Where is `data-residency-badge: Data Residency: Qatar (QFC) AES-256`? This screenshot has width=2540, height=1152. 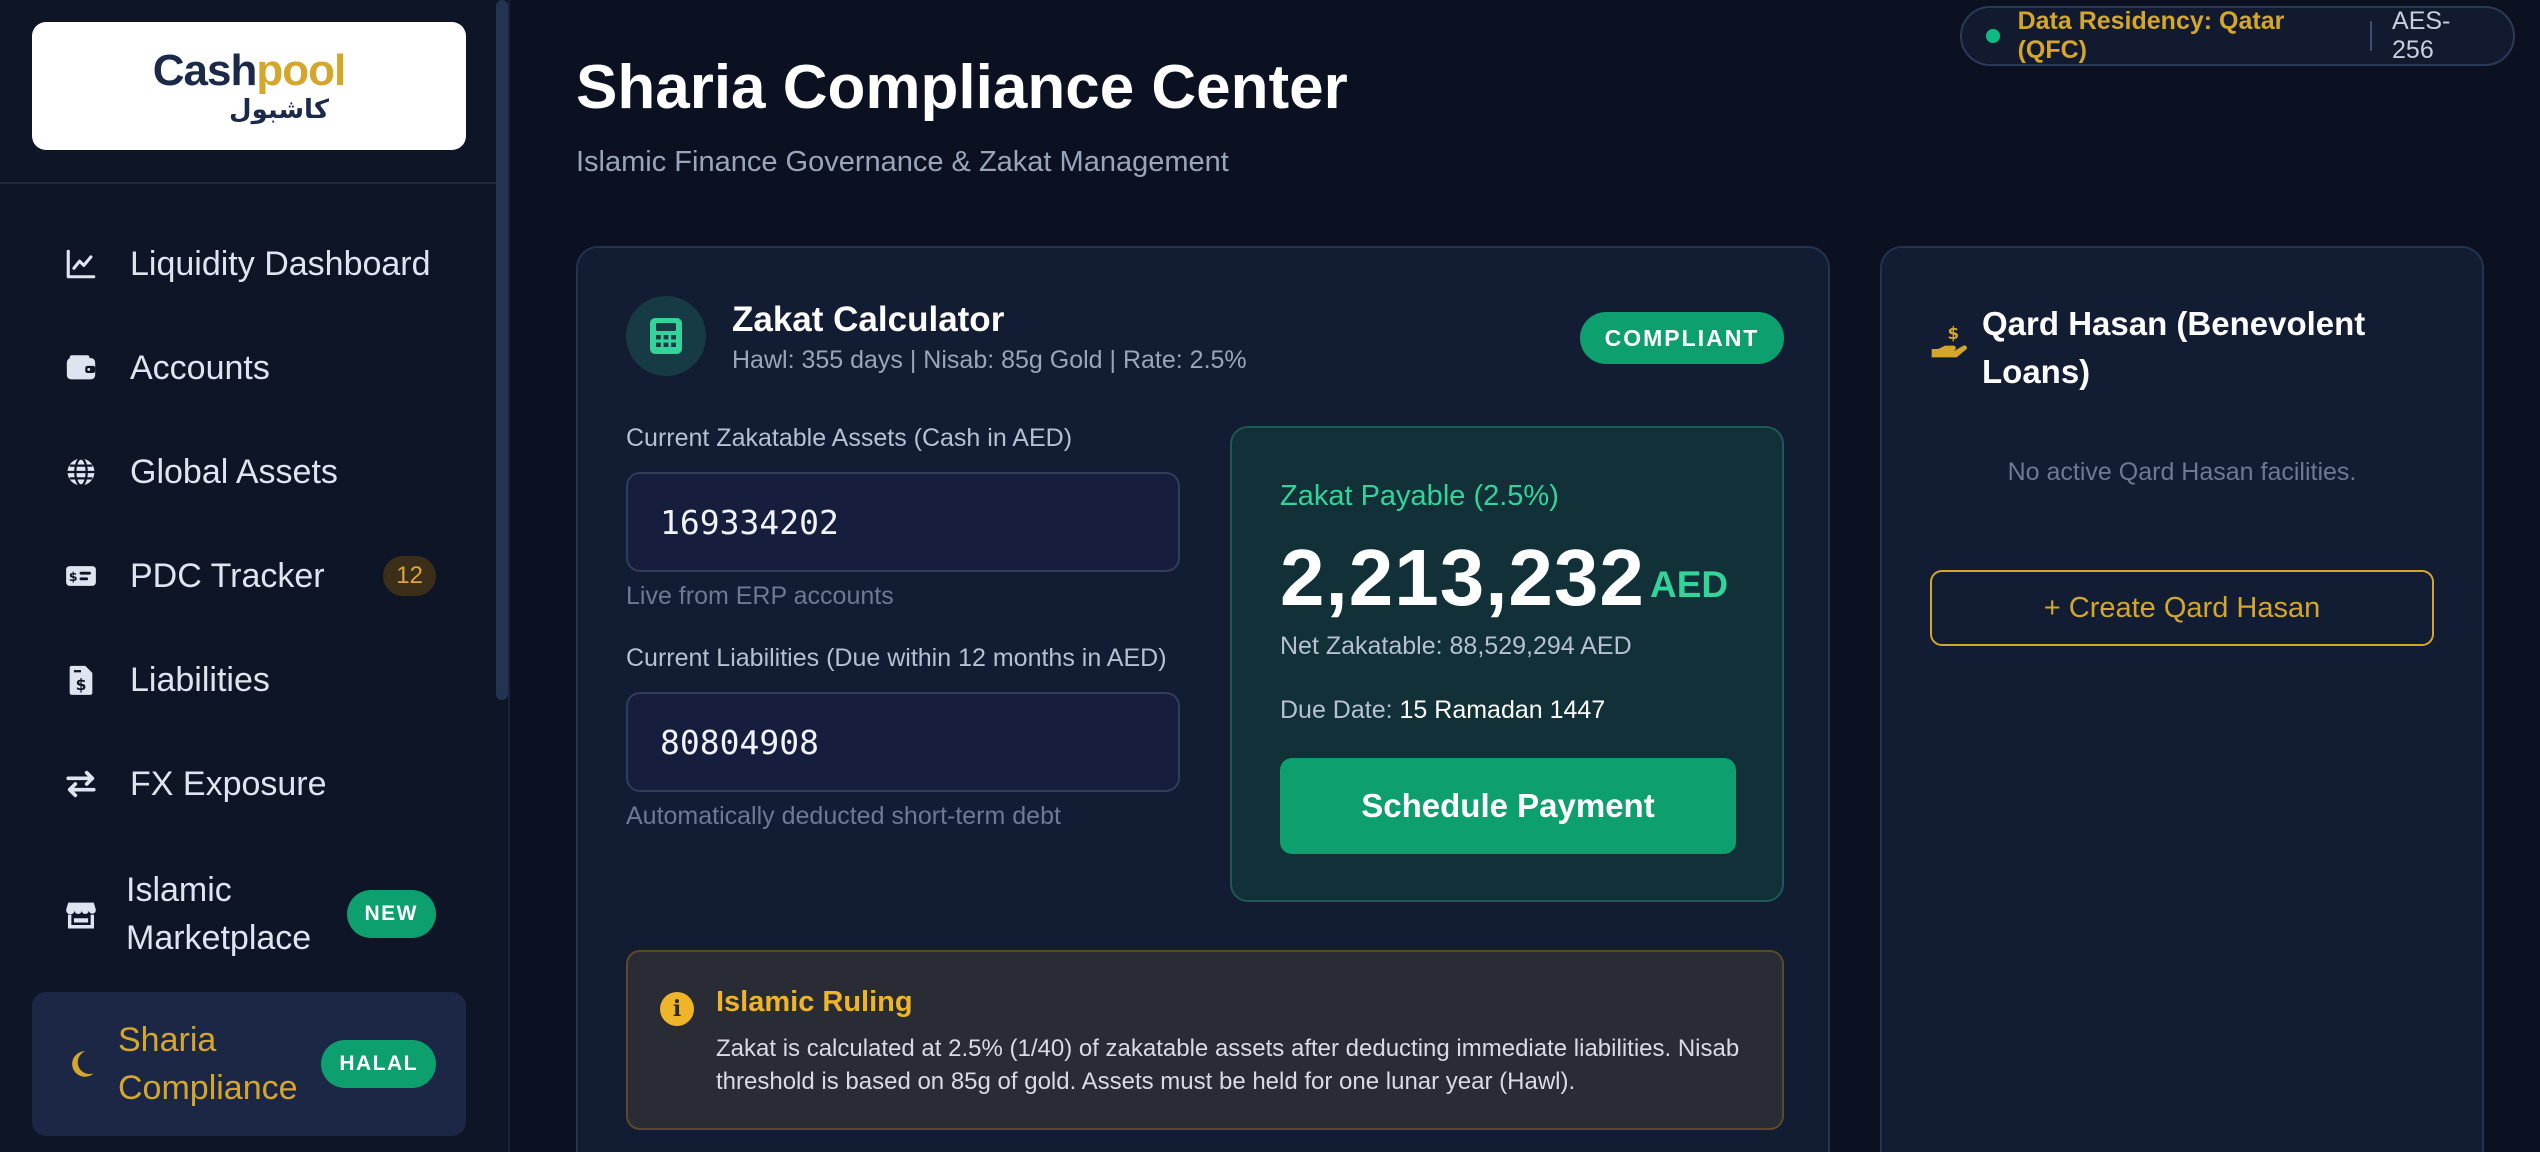
data-residency-badge: Data Residency: Qatar (QFC) AES-256 is located at coordinates (2237, 36).